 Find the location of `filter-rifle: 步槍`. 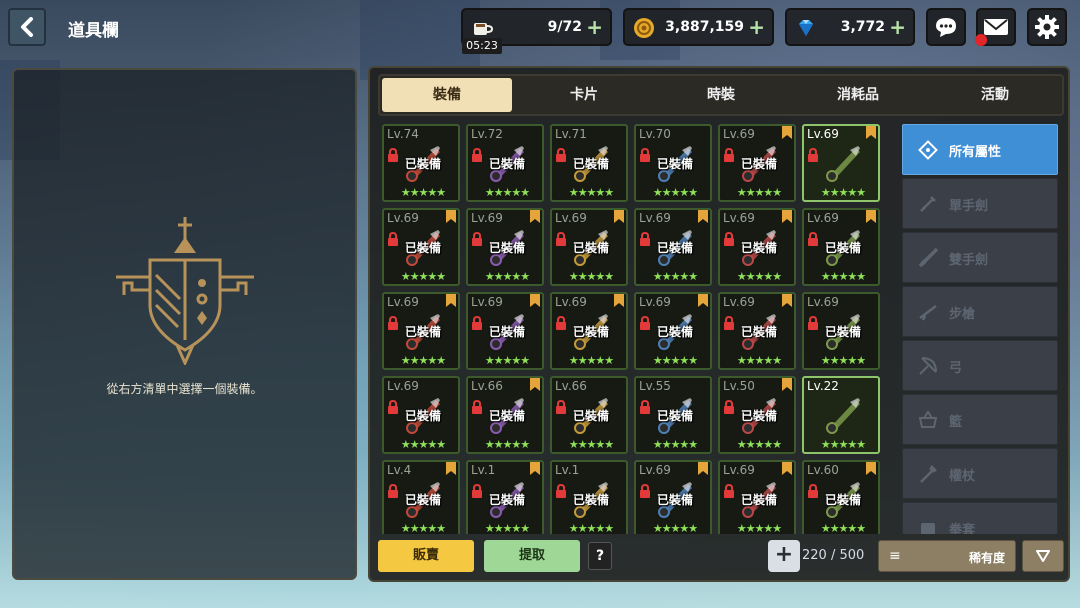

filter-rifle: 步槍 is located at coordinates (980, 311).